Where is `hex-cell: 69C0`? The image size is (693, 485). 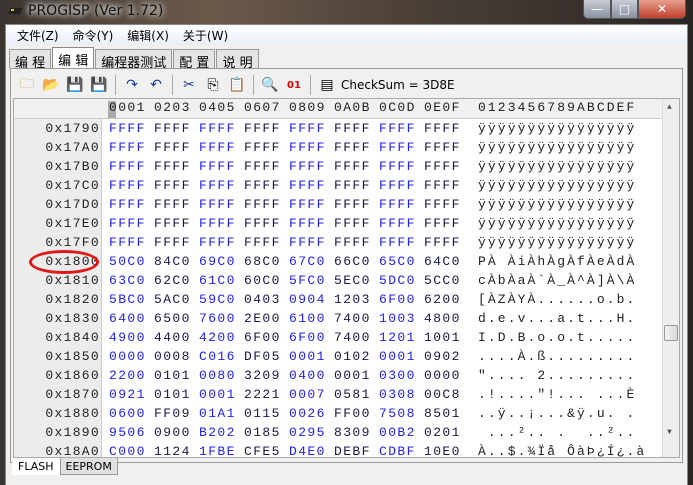
hex-cell: 69C0 is located at coordinates (217, 261).